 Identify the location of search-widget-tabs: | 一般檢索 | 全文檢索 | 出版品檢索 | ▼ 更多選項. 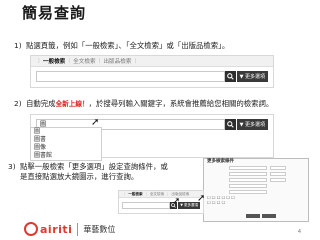
(152, 71).